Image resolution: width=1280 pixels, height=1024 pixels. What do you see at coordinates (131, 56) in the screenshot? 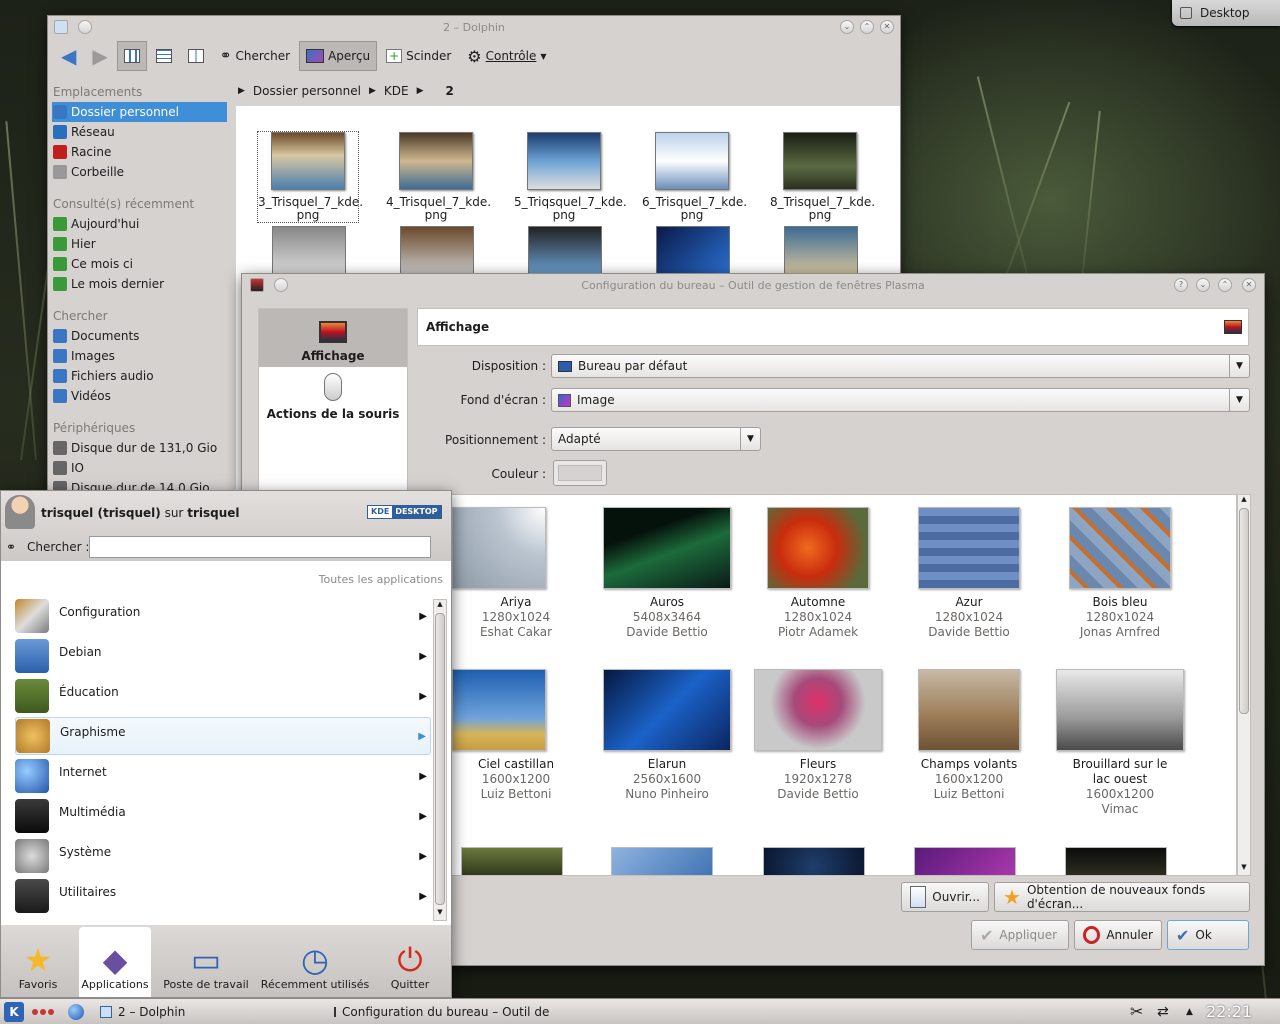
I see `icons-view-button` at bounding box center [131, 56].